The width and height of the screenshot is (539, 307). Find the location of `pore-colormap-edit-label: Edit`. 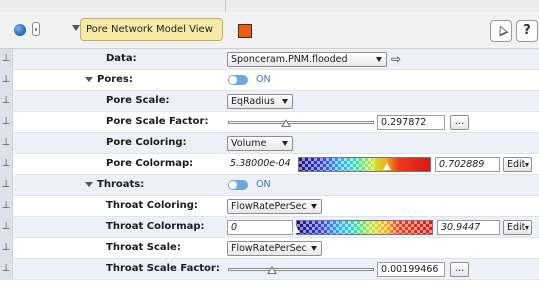

pore-colormap-edit-label: Edit is located at coordinates (516, 164).